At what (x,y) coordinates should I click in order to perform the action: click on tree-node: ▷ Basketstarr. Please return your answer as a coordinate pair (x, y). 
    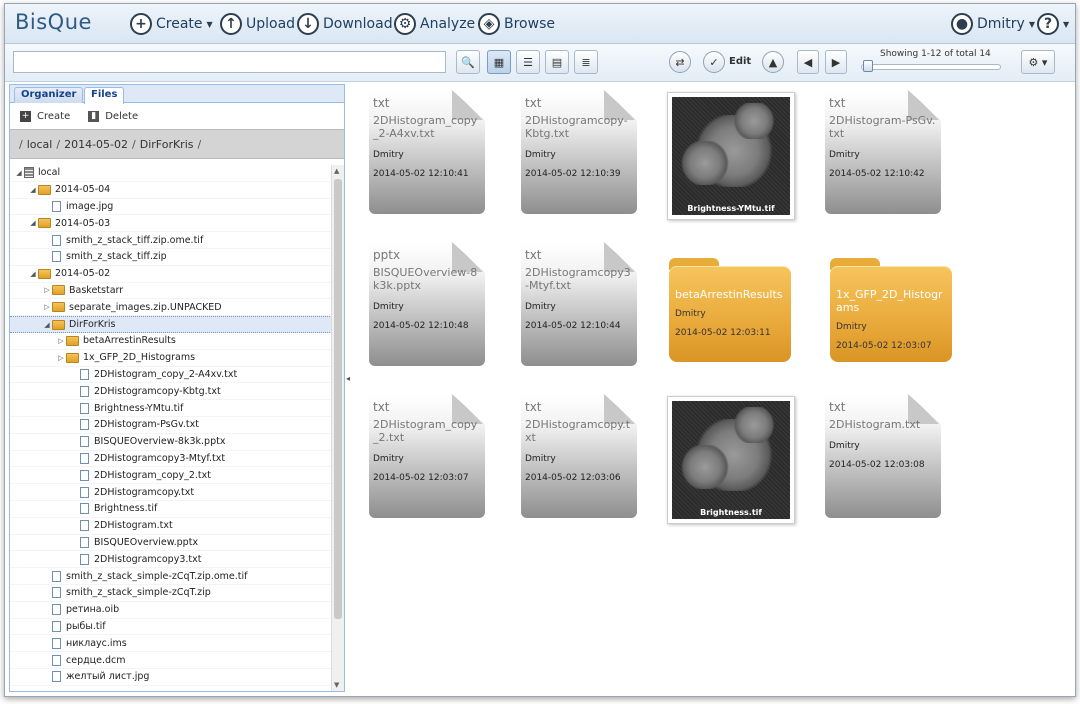
    Looking at the image, I should click on (171, 291).